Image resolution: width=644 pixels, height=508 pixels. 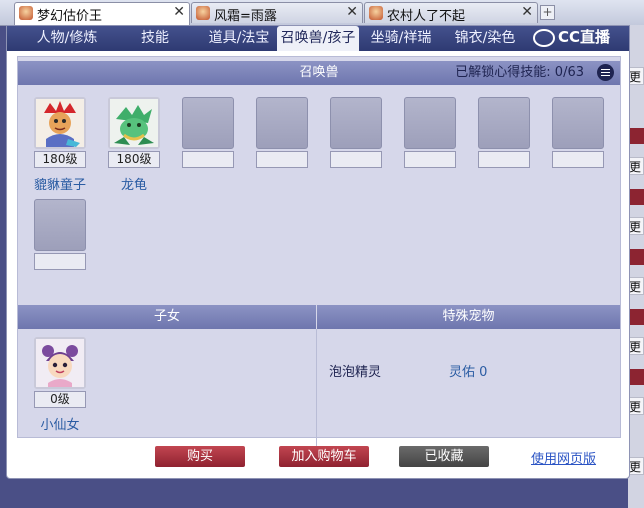 What do you see at coordinates (569, 72) in the screenshot?
I see `skill-unlock-count: 0/63` at bounding box center [569, 72].